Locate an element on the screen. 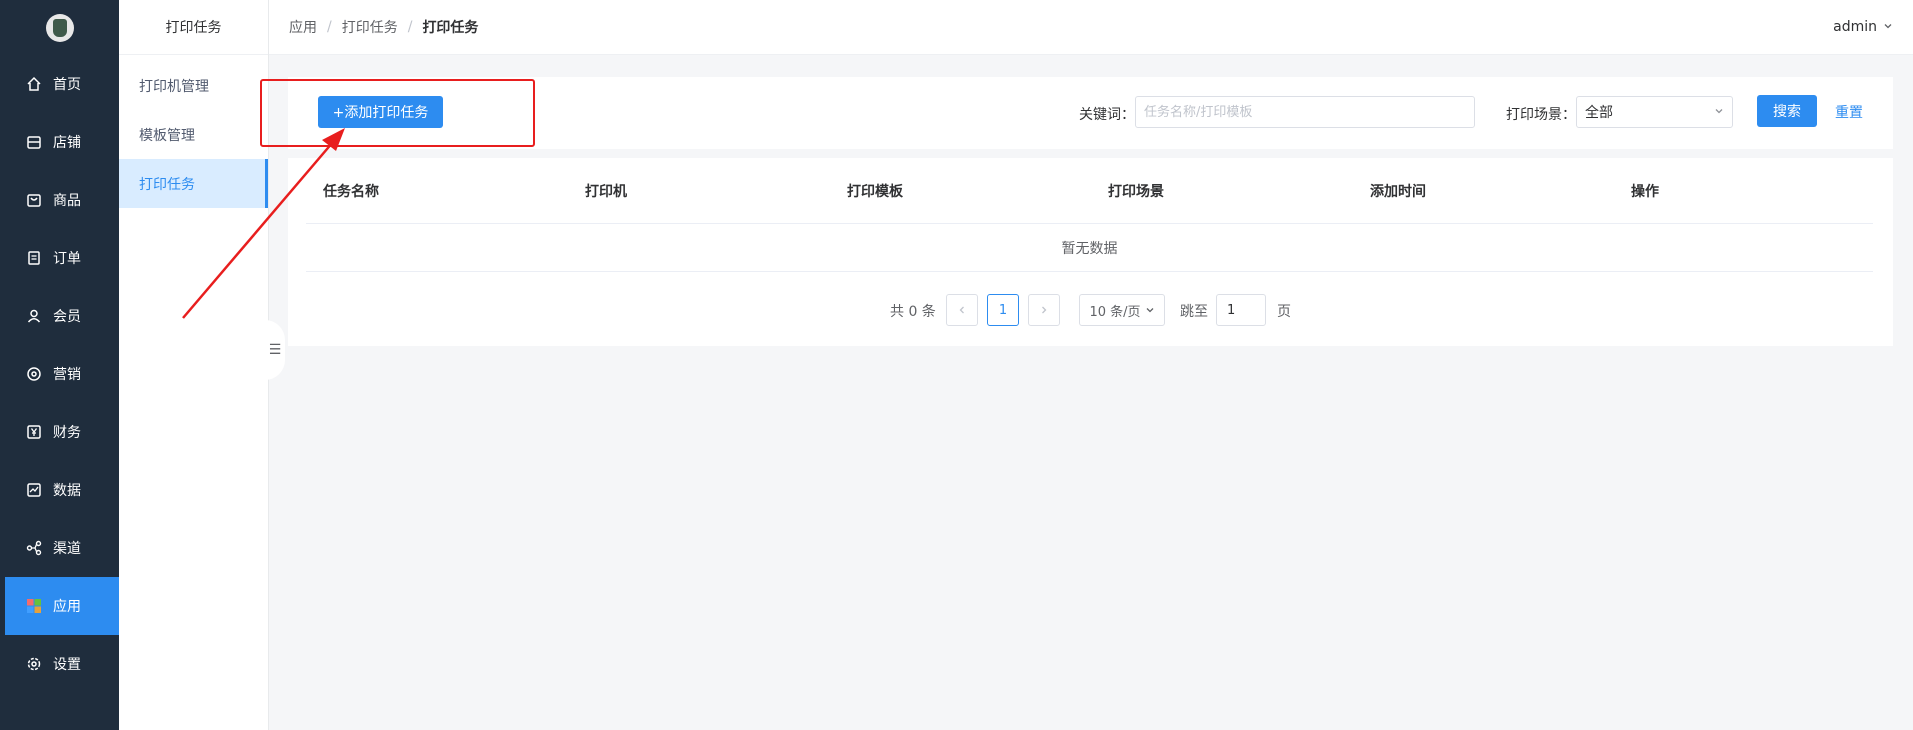 The height and width of the screenshot is (730, 1913). next-page-button is located at coordinates (1044, 310).